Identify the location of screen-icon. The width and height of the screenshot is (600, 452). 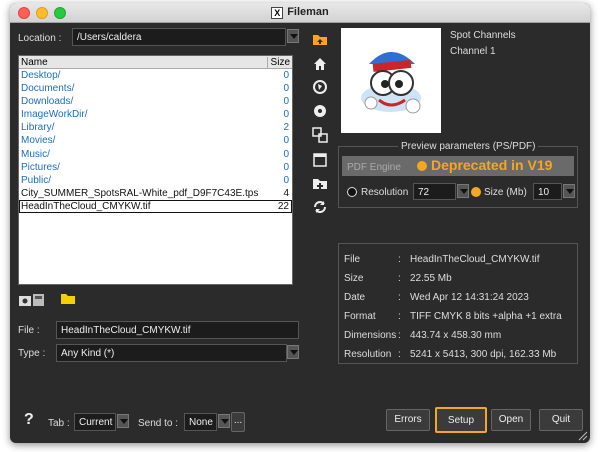
(320, 160).